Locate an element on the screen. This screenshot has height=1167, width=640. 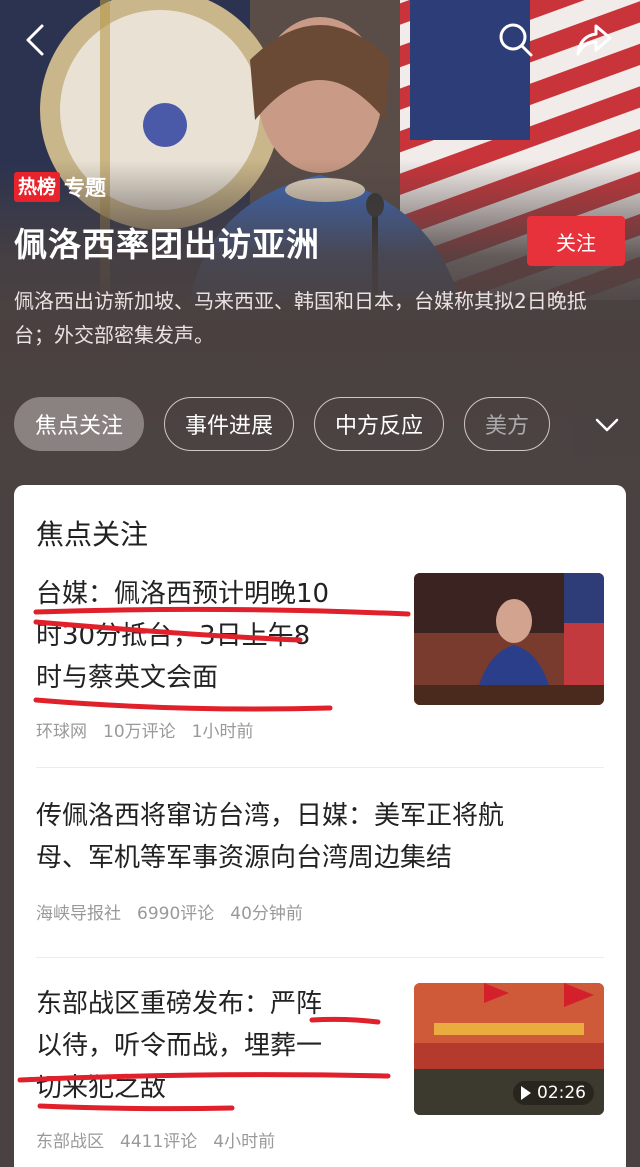
share-icon is located at coordinates (594, 40).